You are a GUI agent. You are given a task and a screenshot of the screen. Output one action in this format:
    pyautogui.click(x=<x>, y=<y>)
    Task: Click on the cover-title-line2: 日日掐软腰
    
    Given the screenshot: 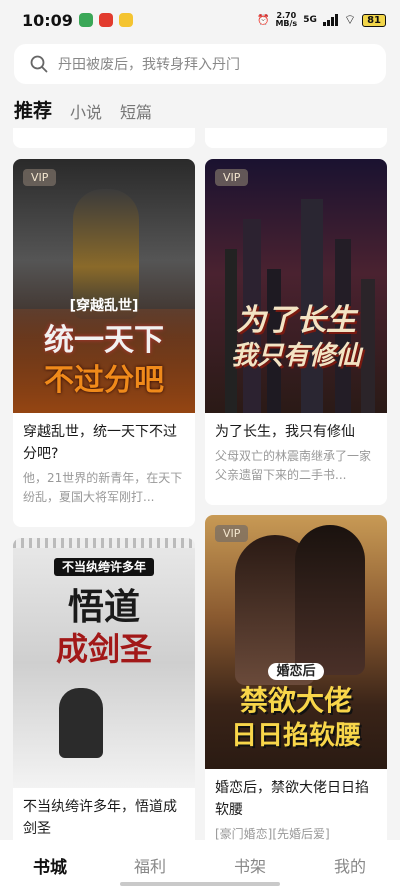 What is the action you would take?
    pyautogui.click(x=295, y=736)
    